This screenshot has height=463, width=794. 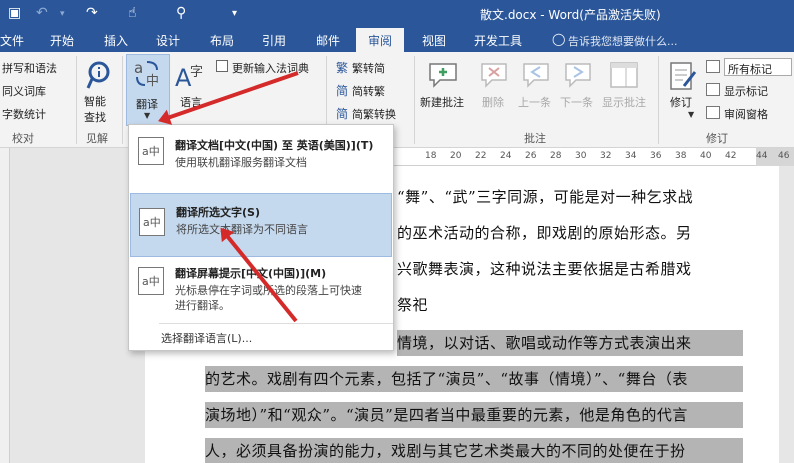 I want to click on menu-separator, so click(x=276, y=323).